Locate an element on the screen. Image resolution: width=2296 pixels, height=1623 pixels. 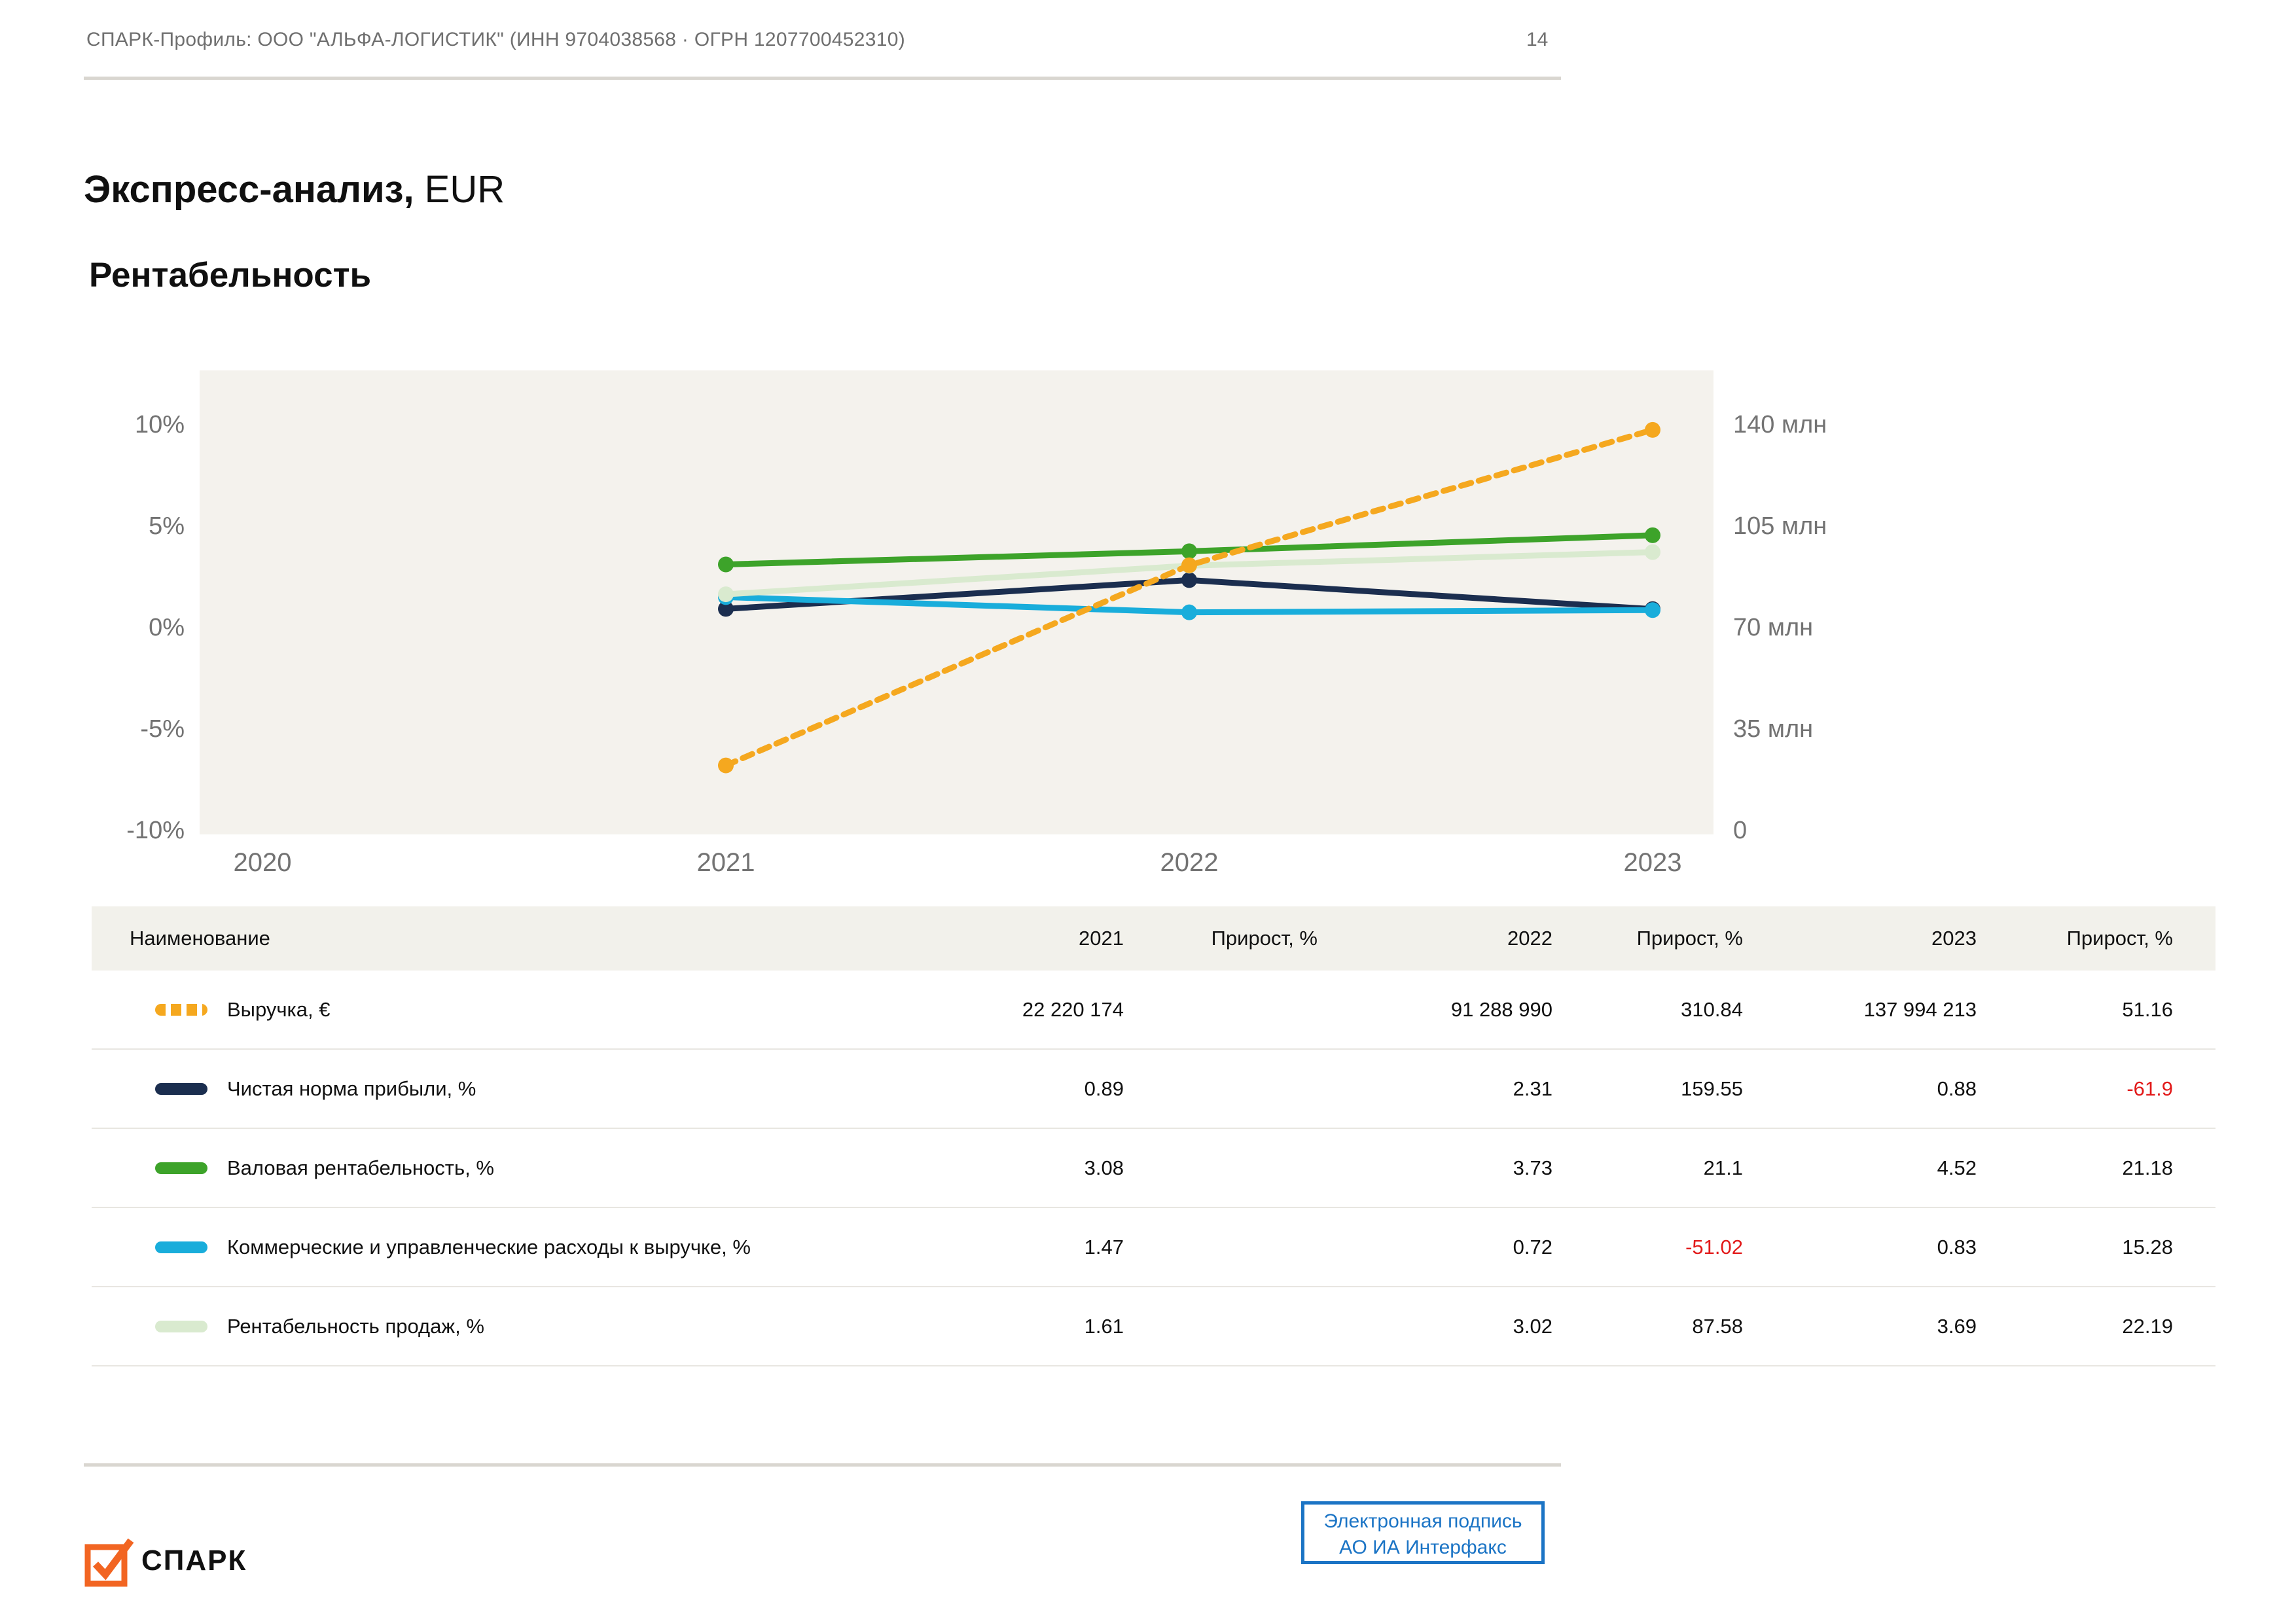
cell-value: 87.58 is located at coordinates (1717, 1326).